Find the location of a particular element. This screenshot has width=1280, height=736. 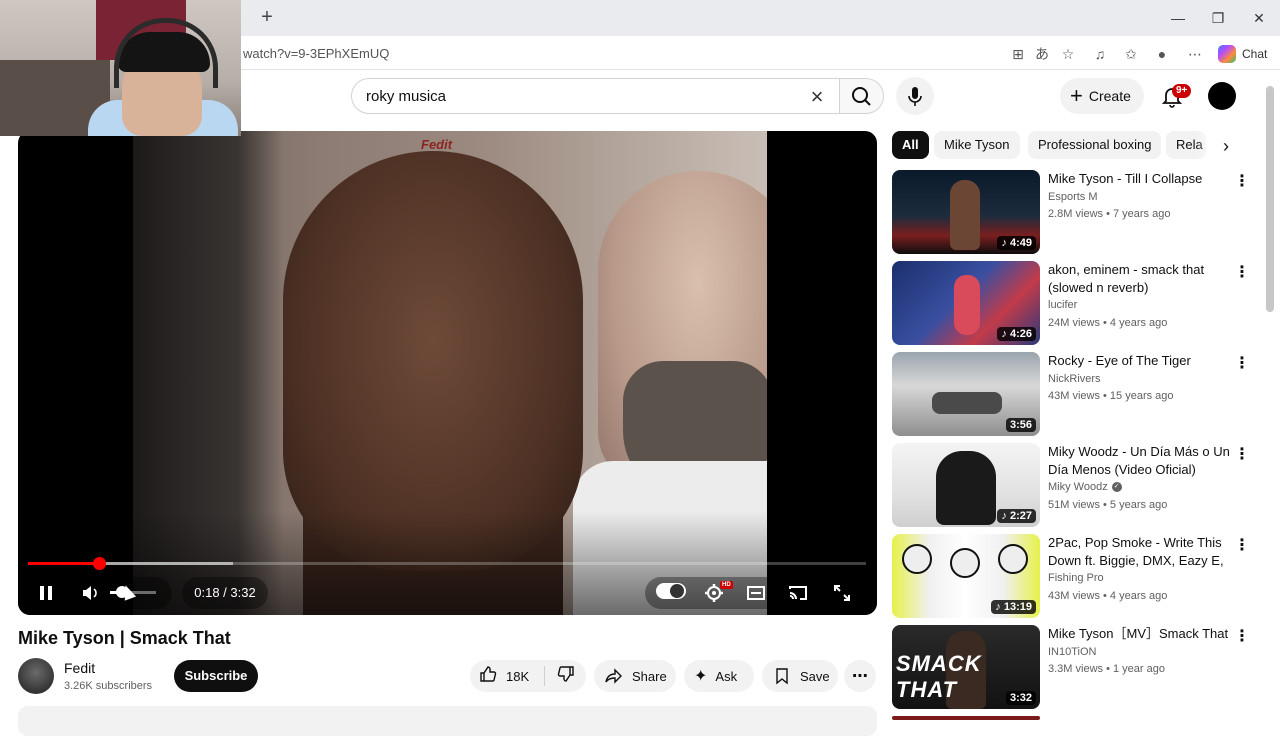

pause-button is located at coordinates (46, 593).